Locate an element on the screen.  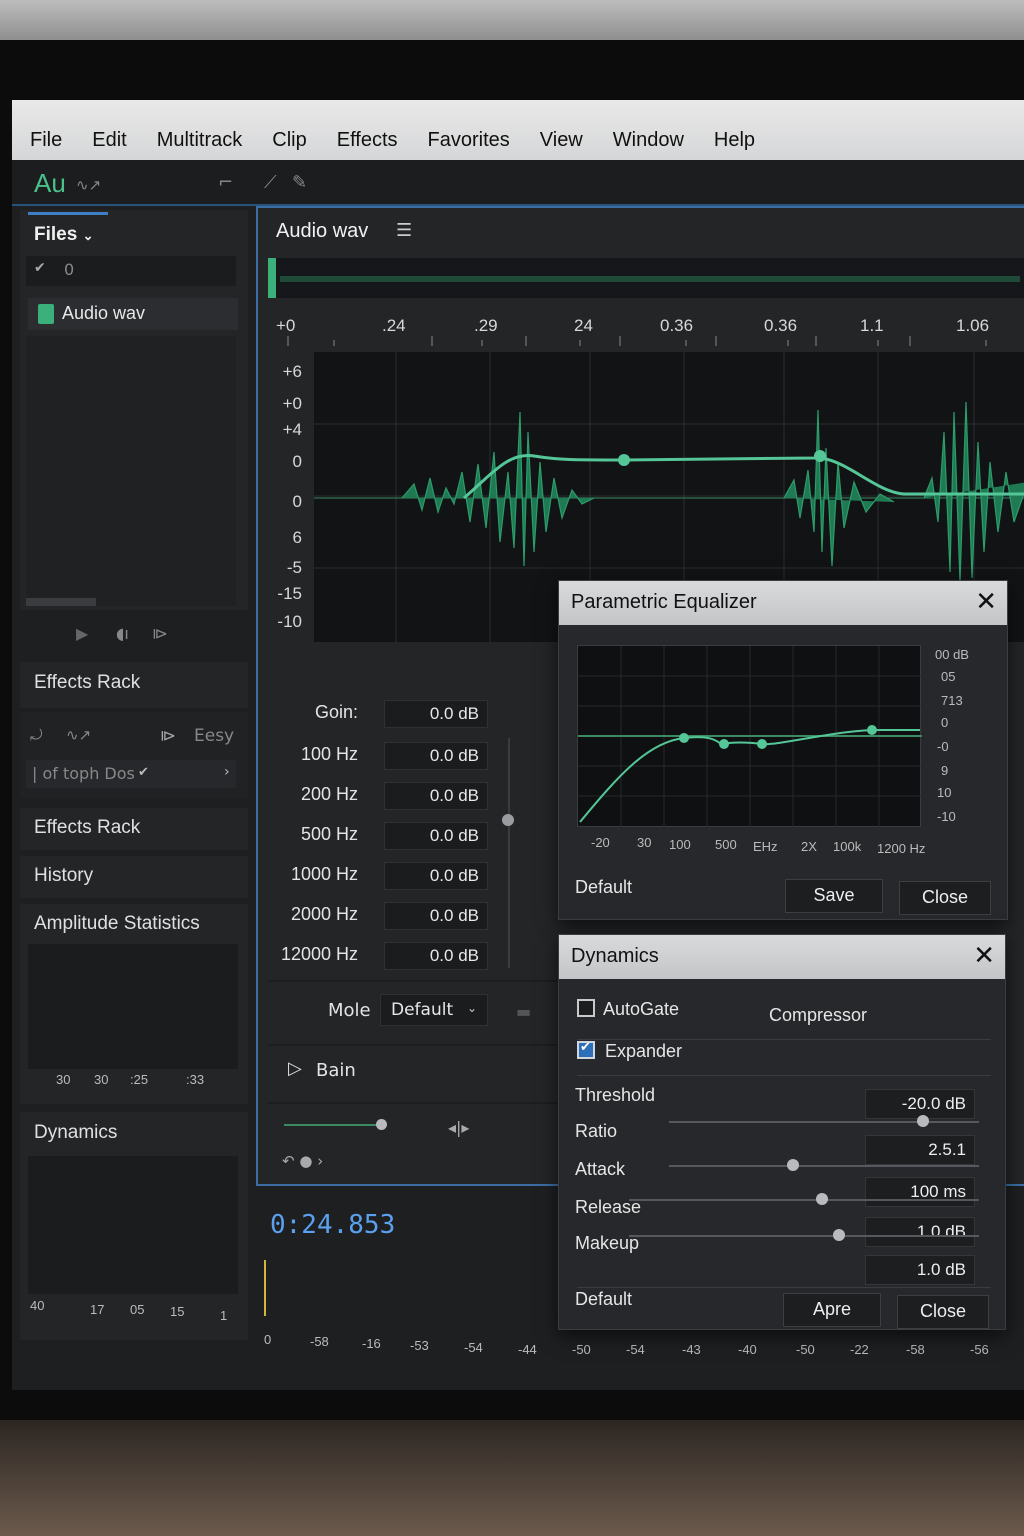
apply-button: Apre is located at coordinates (832, 1310).